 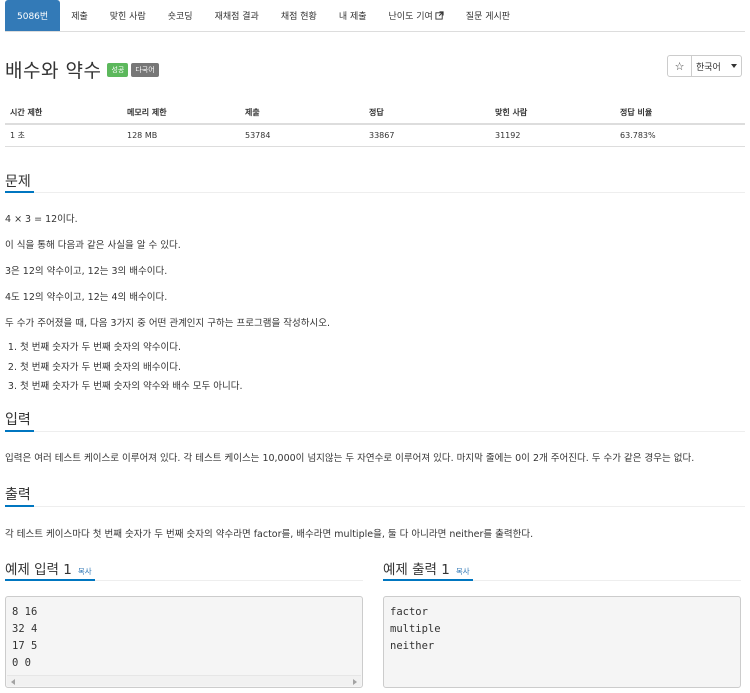 What do you see at coordinates (85, 571) in the screenshot?
I see `copy-sample-input-button: 복사` at bounding box center [85, 571].